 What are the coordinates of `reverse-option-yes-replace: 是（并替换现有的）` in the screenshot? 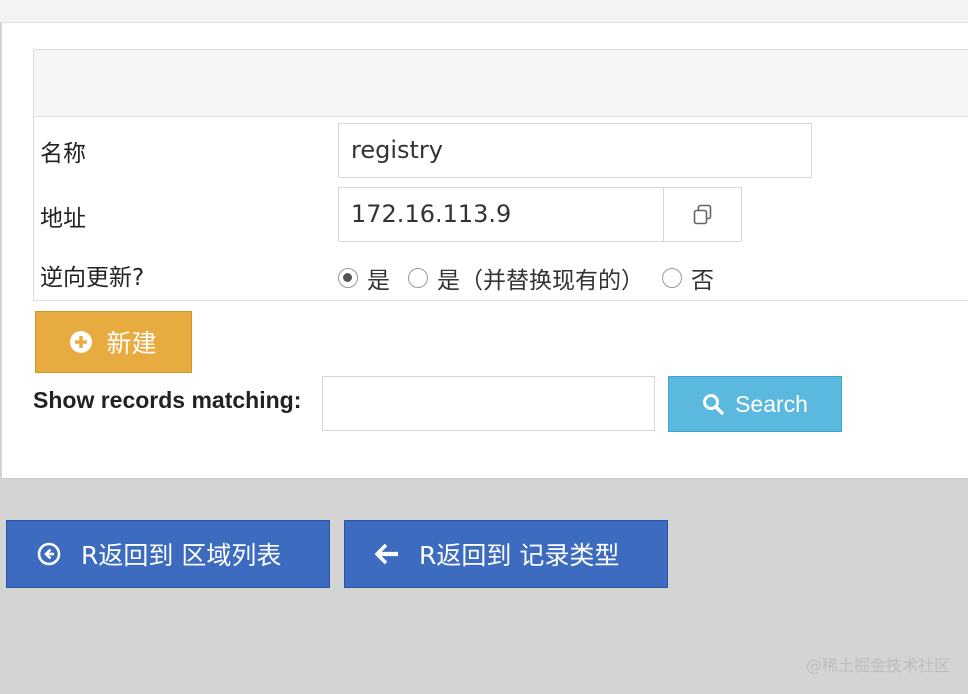 It's located at (526, 278).